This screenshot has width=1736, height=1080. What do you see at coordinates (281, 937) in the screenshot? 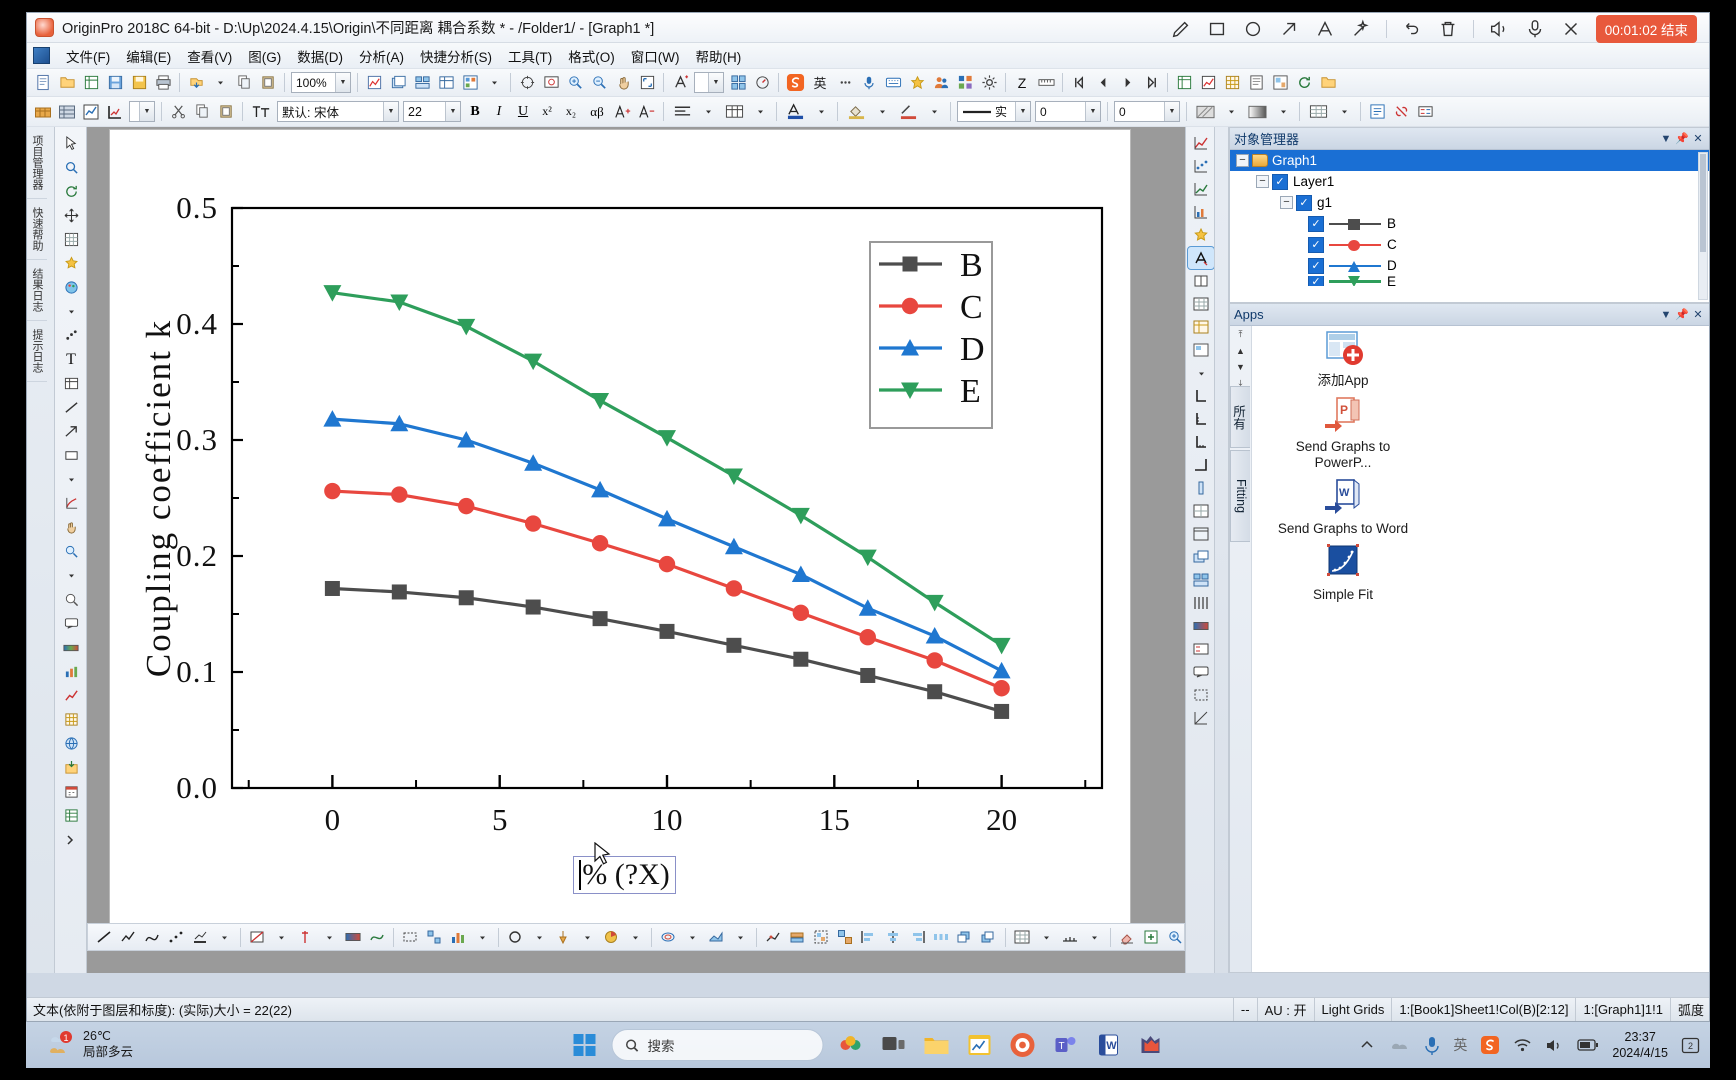
I see `mask-dropdown-icon` at bounding box center [281, 937].